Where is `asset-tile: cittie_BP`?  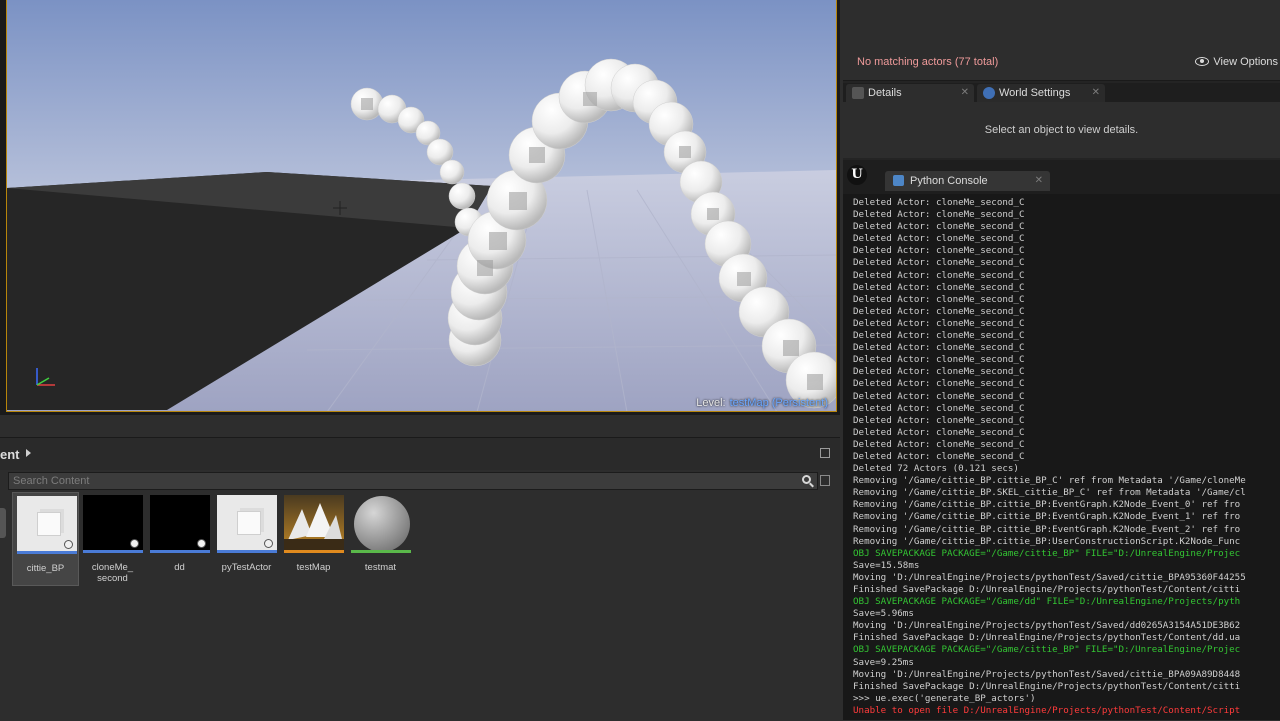 asset-tile: cittie_BP is located at coordinates (45, 539).